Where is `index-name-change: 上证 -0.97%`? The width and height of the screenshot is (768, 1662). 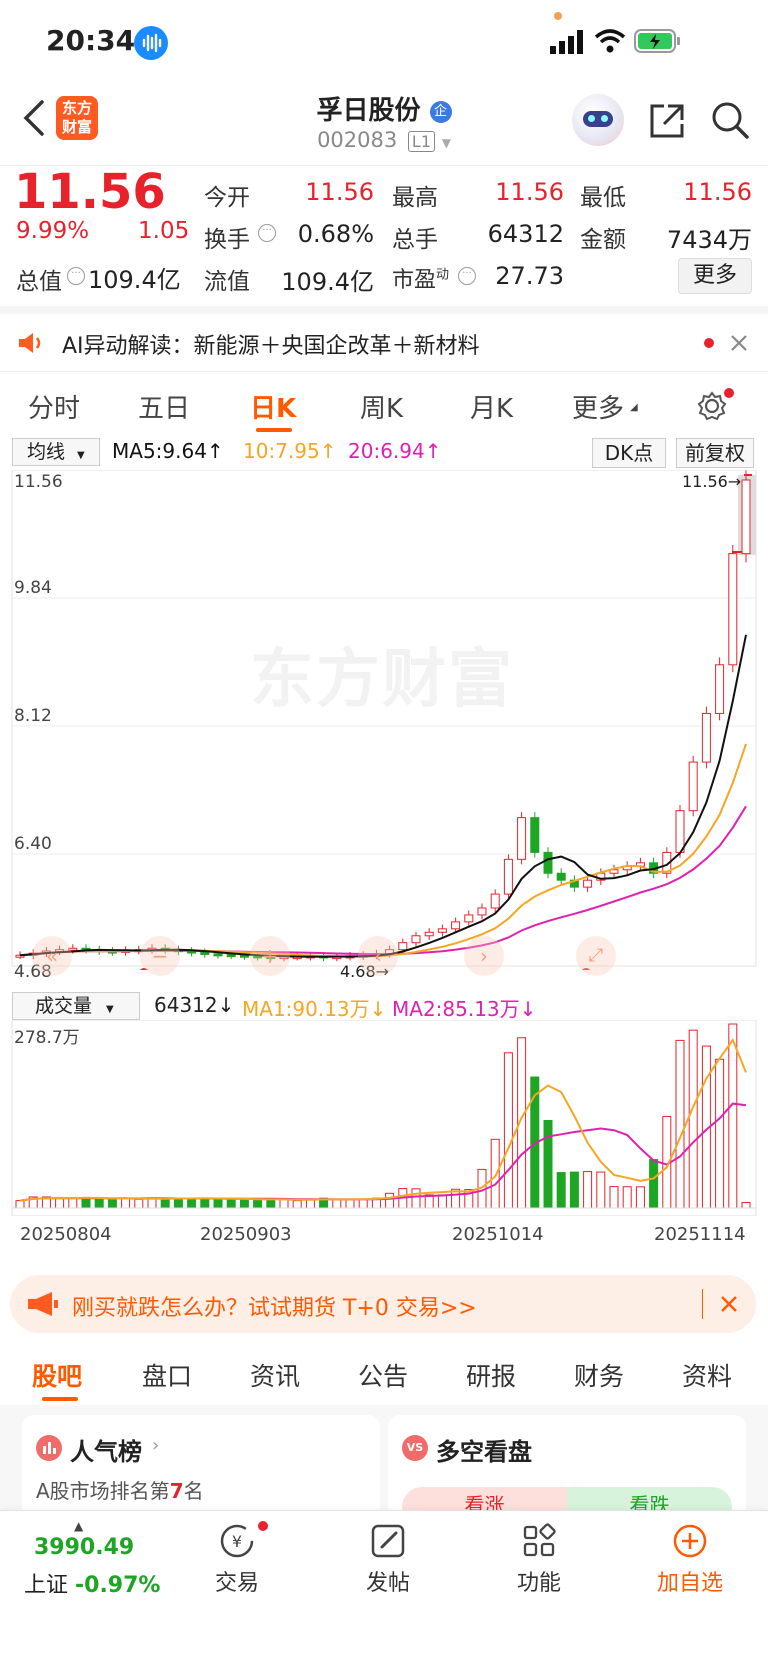
index-name-change: 上证 -0.97% is located at coordinates (92, 1583).